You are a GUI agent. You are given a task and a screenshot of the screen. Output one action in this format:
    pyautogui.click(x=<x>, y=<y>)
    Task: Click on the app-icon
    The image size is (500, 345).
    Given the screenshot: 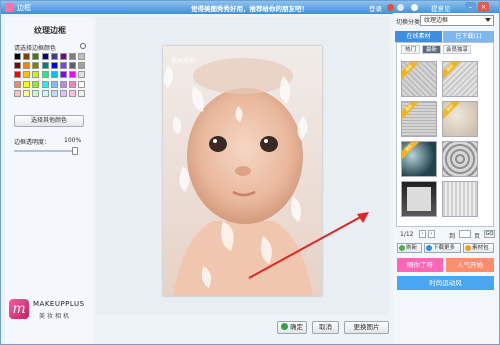 What is the action you would take?
    pyautogui.click(x=9, y=7)
    